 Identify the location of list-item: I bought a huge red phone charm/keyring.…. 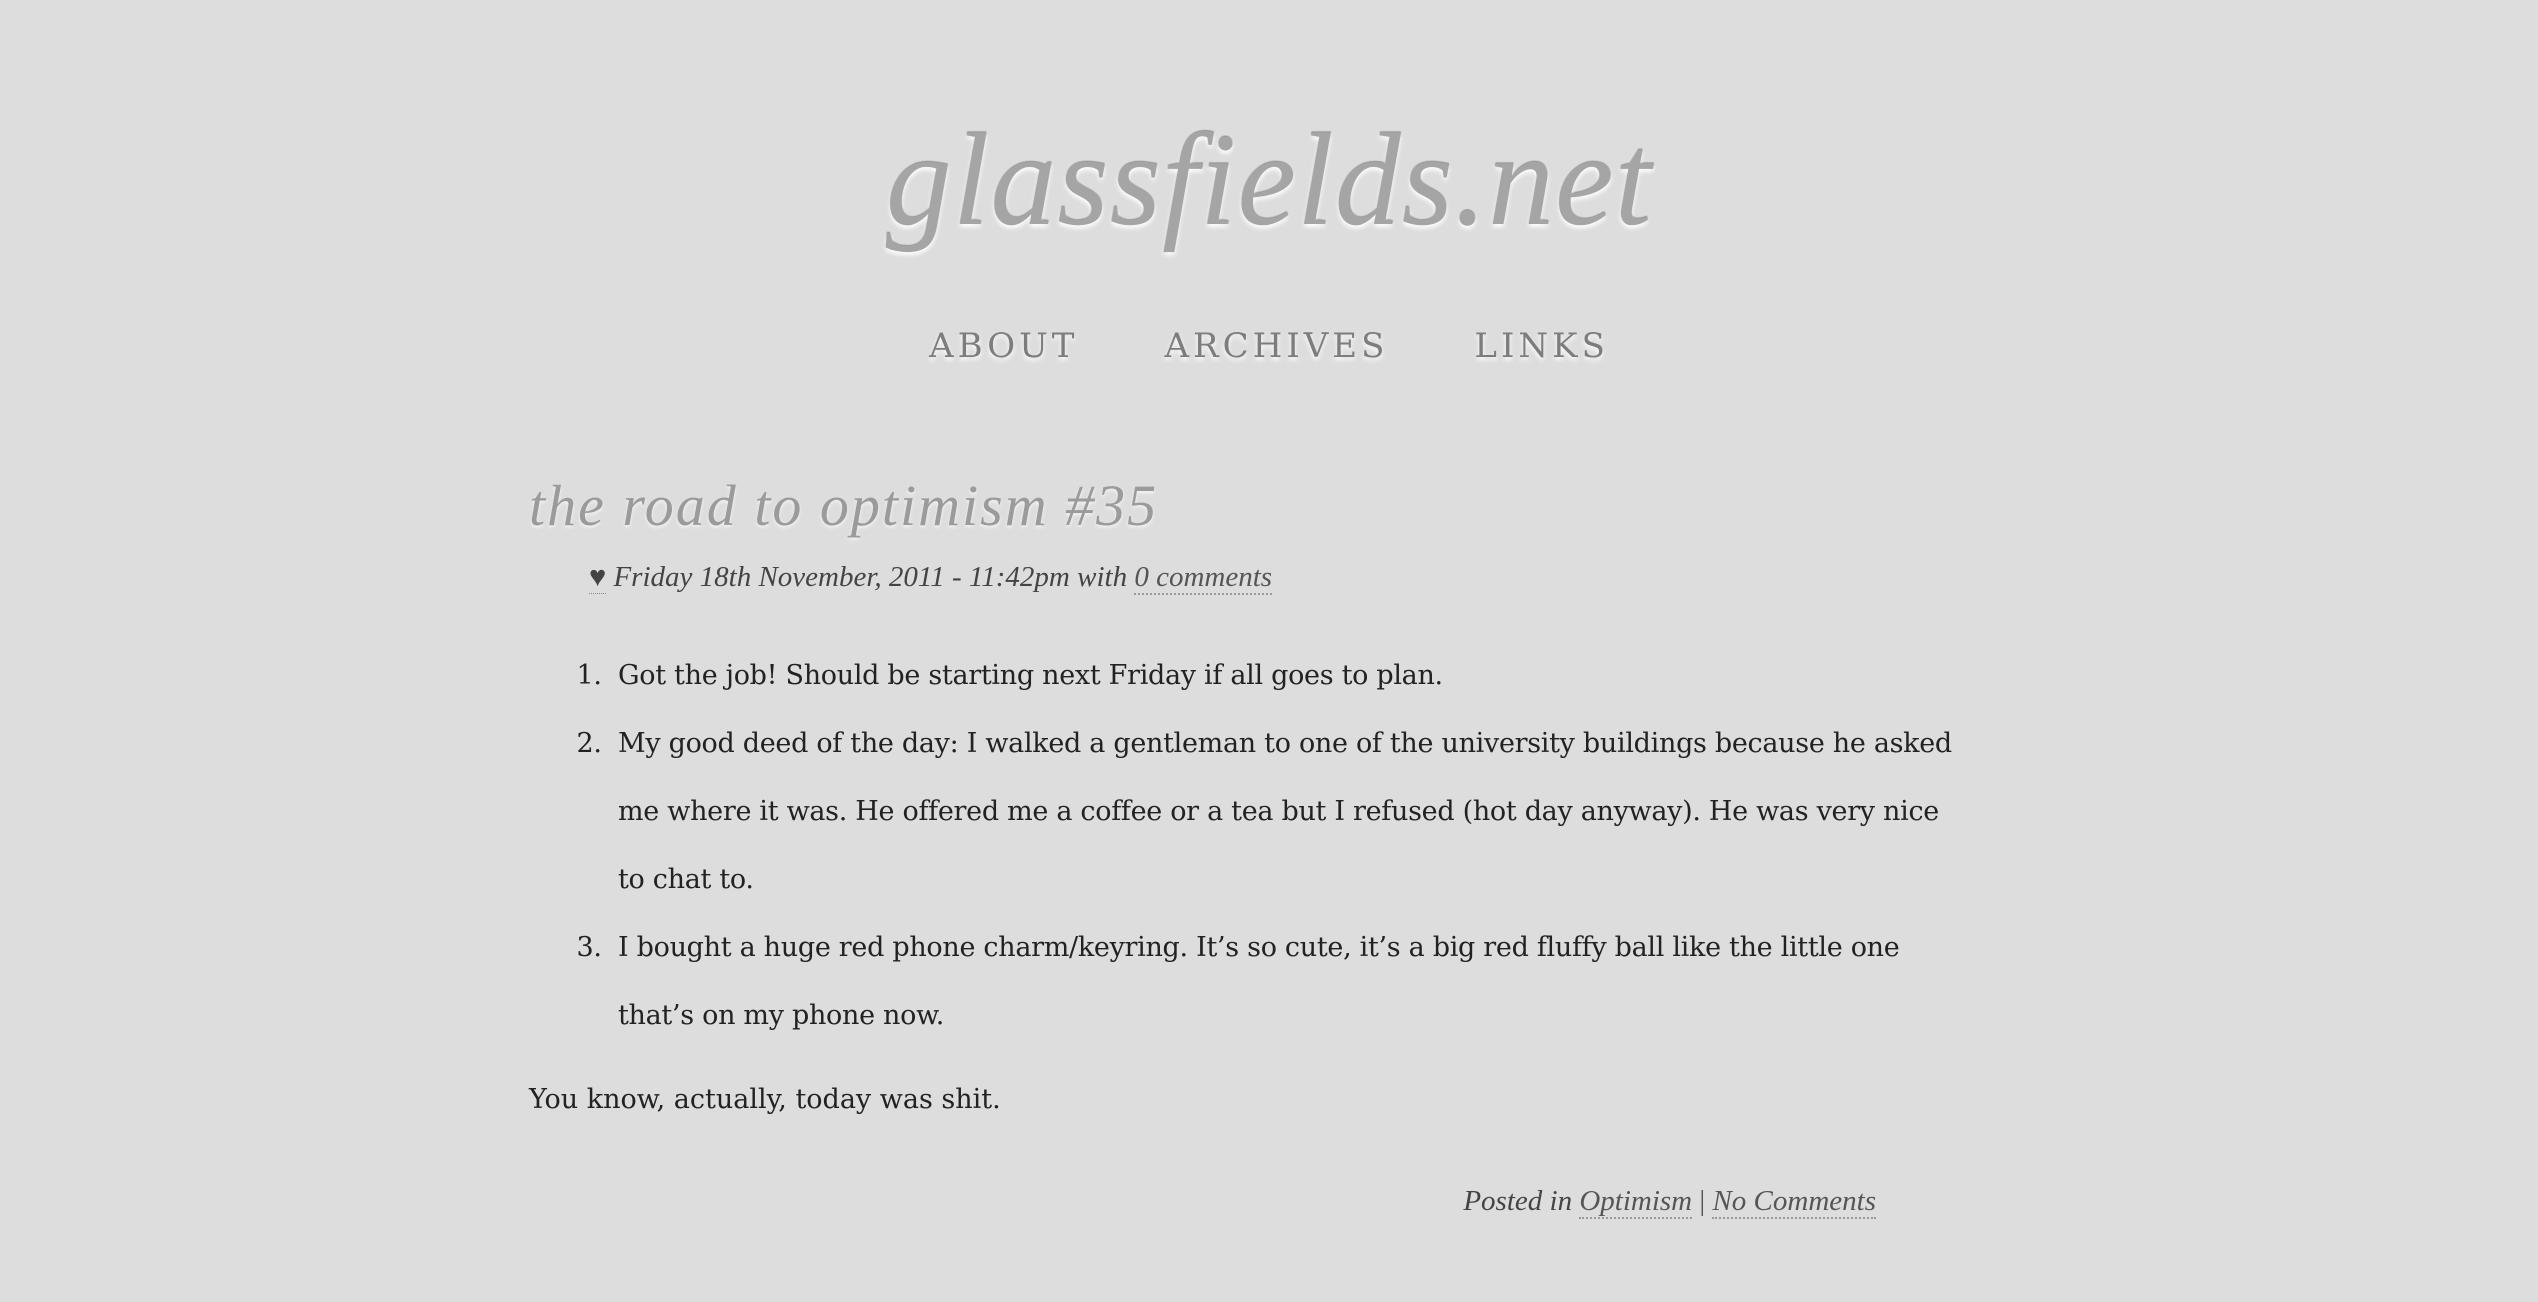
(1284, 982).